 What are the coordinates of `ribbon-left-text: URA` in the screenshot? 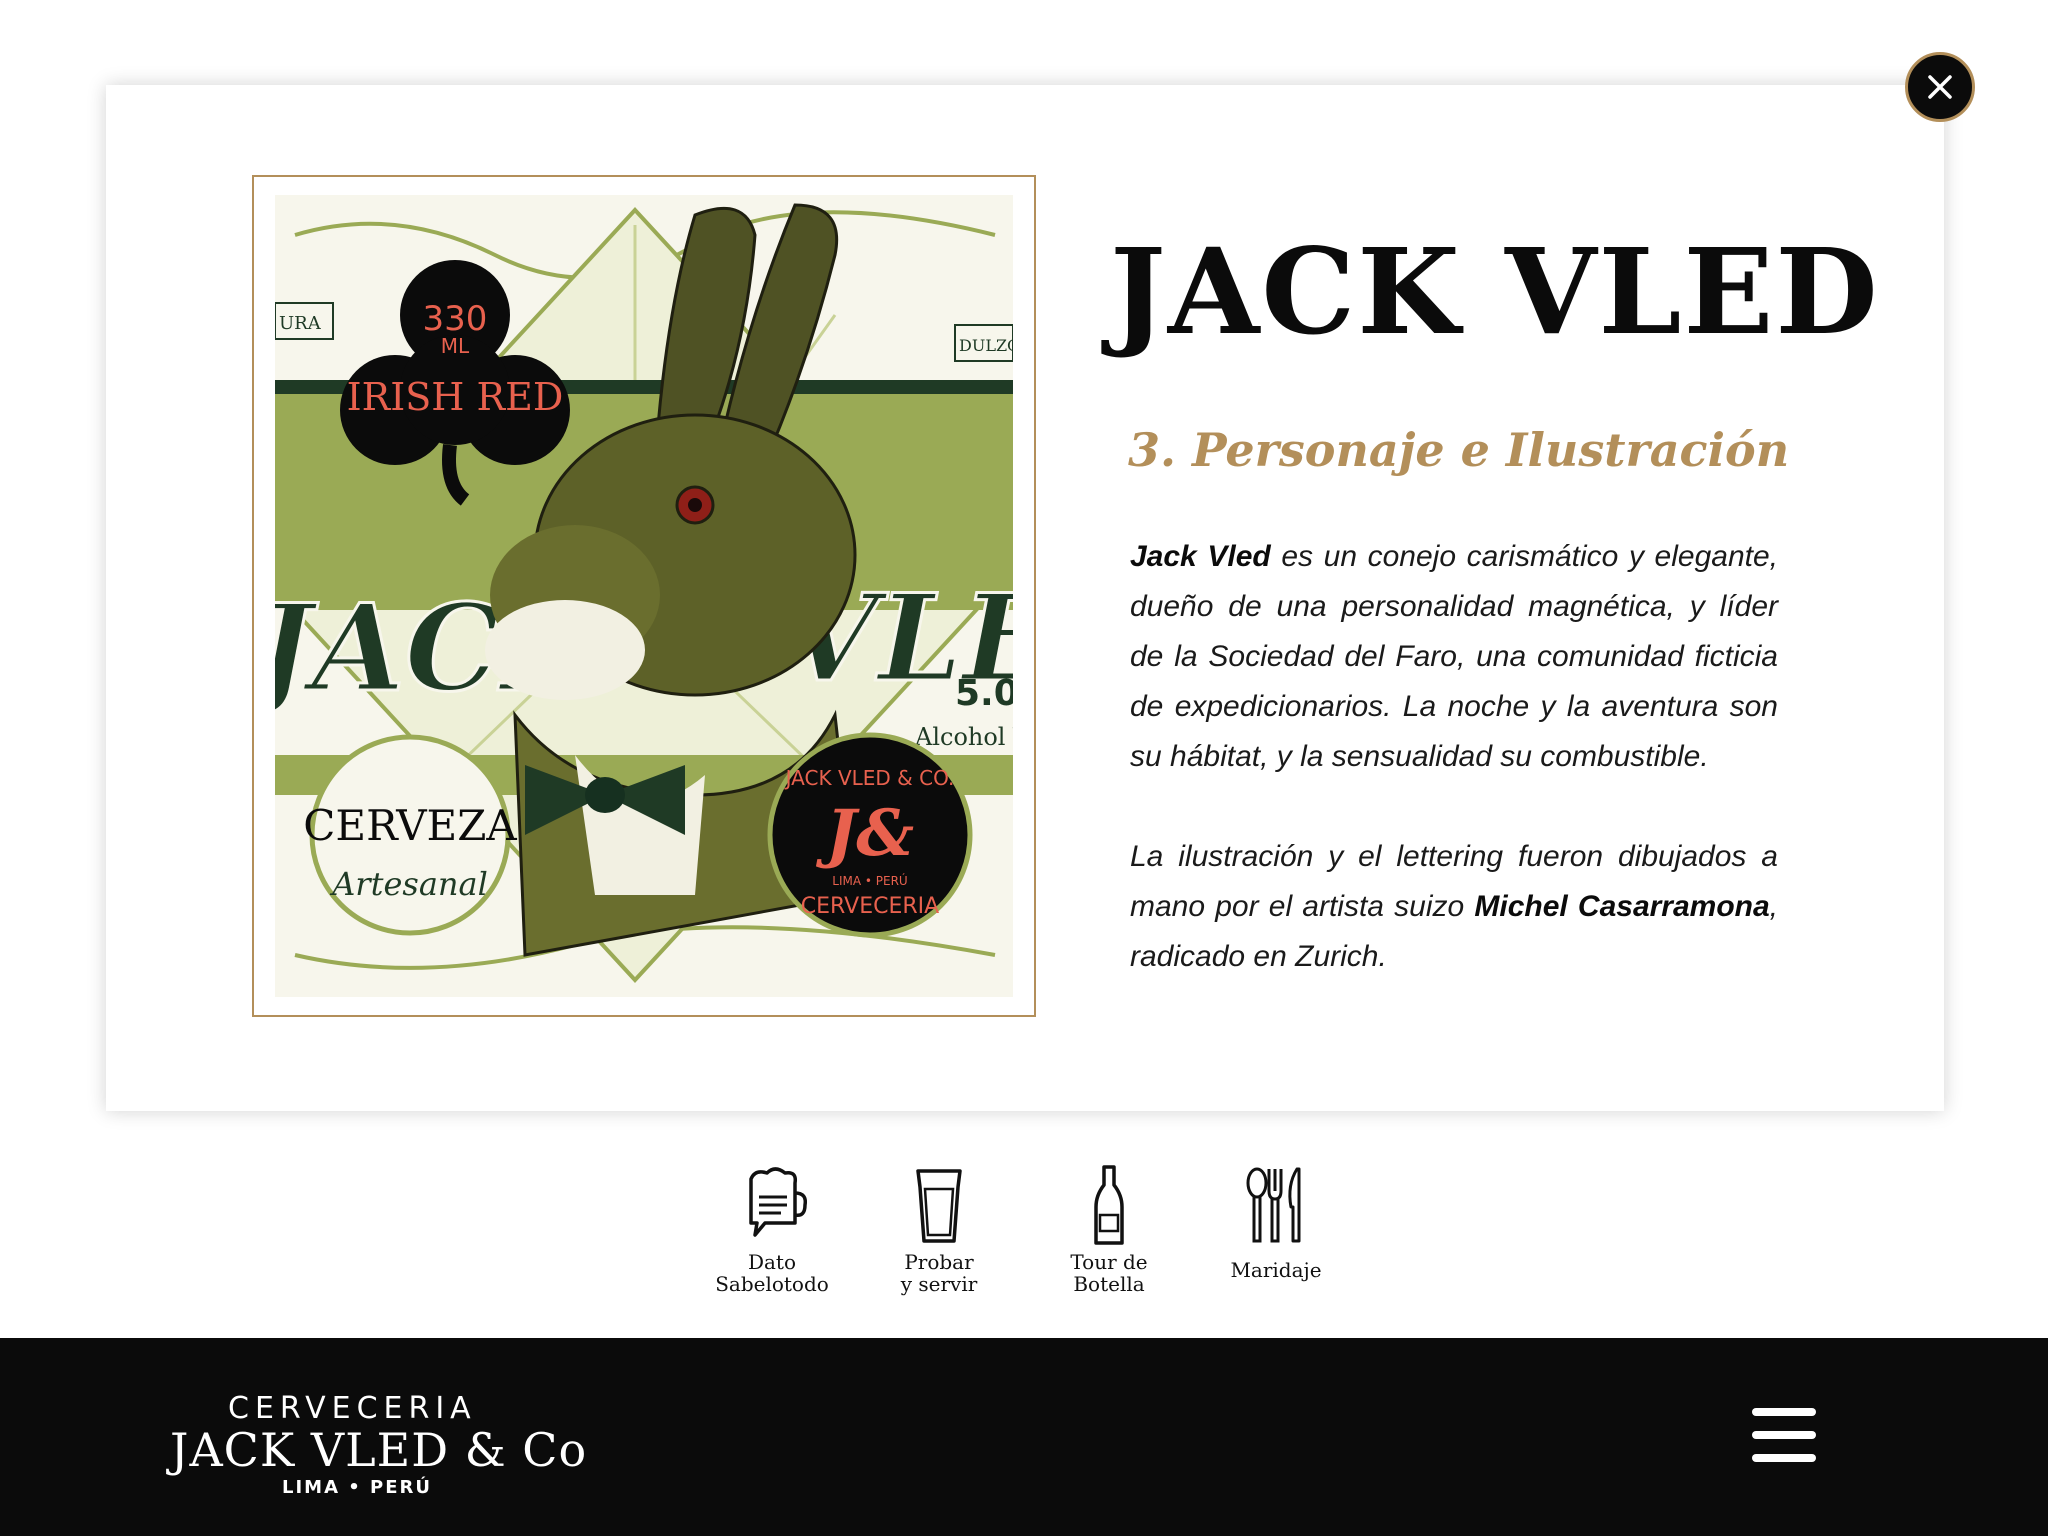 It's located at (300, 323).